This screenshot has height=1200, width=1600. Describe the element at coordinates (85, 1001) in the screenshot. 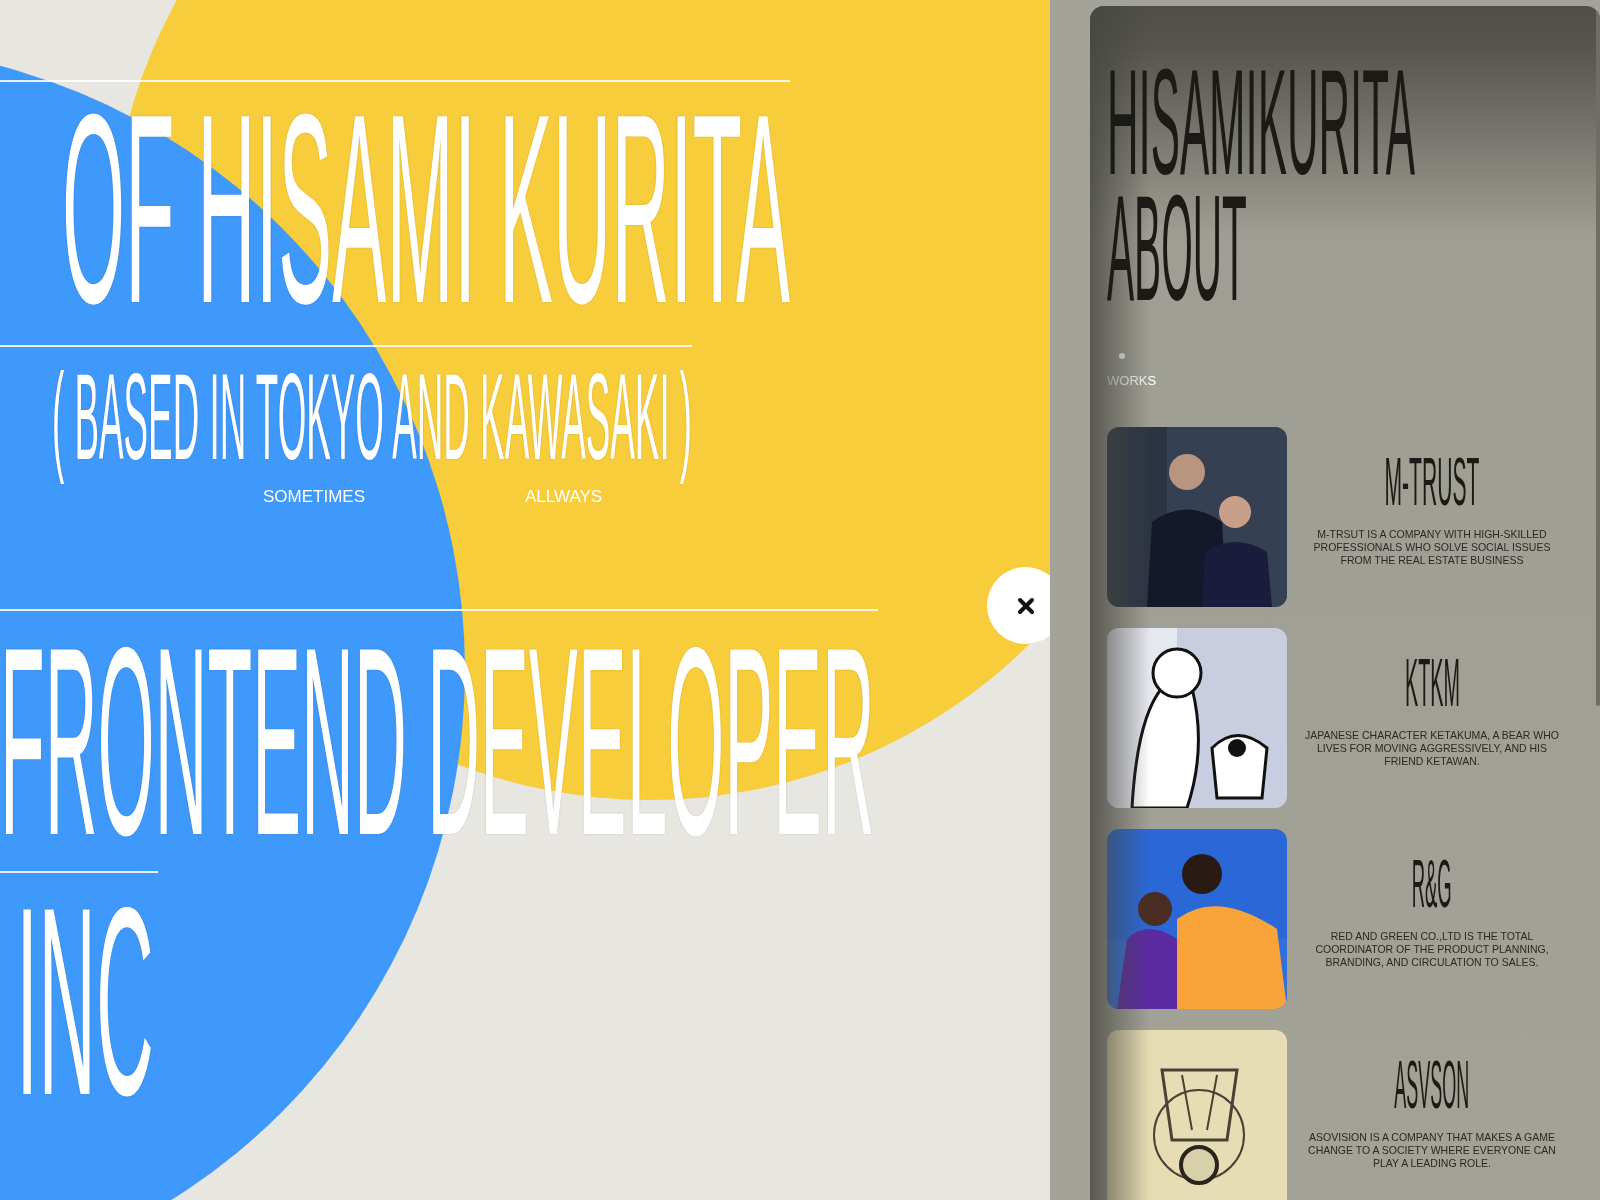

I see `company-title: INC` at that location.